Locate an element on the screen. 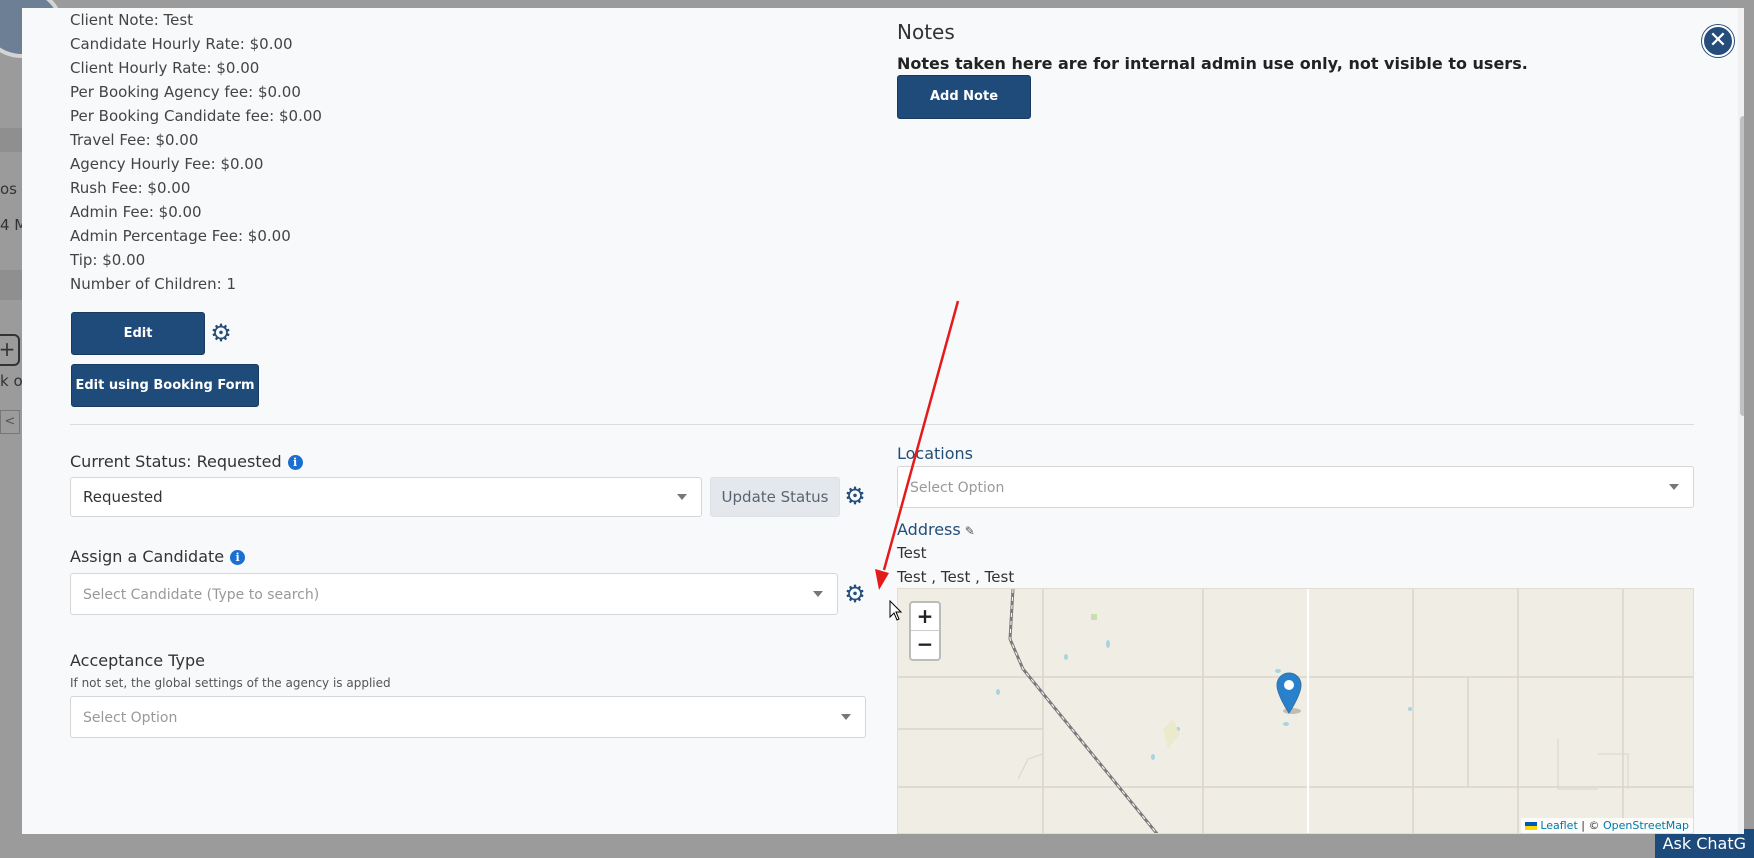 The height and width of the screenshot is (858, 1754). map: + − Leaflet | © OpenStreetMap is located at coordinates (1295, 711).